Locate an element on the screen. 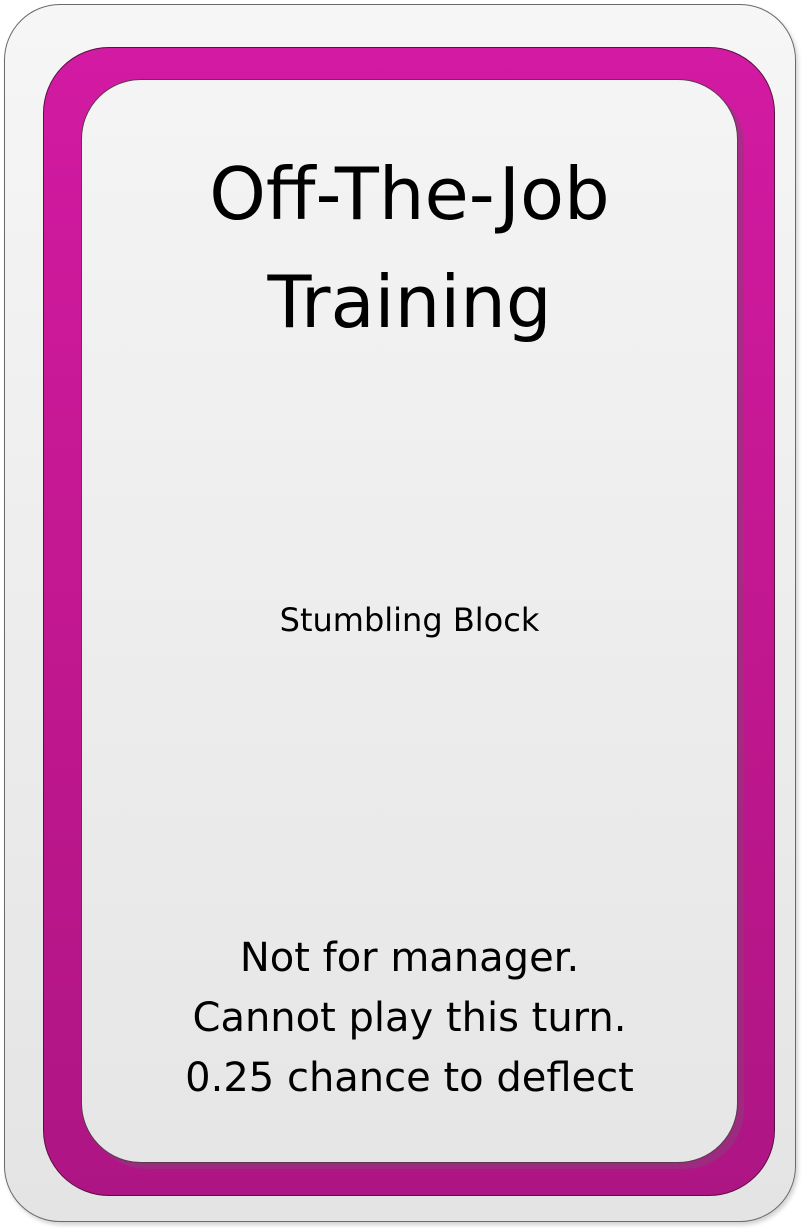 This screenshot has width=802, height=1228. card-rule-line-1: Not for manager. is located at coordinates (409, 958).